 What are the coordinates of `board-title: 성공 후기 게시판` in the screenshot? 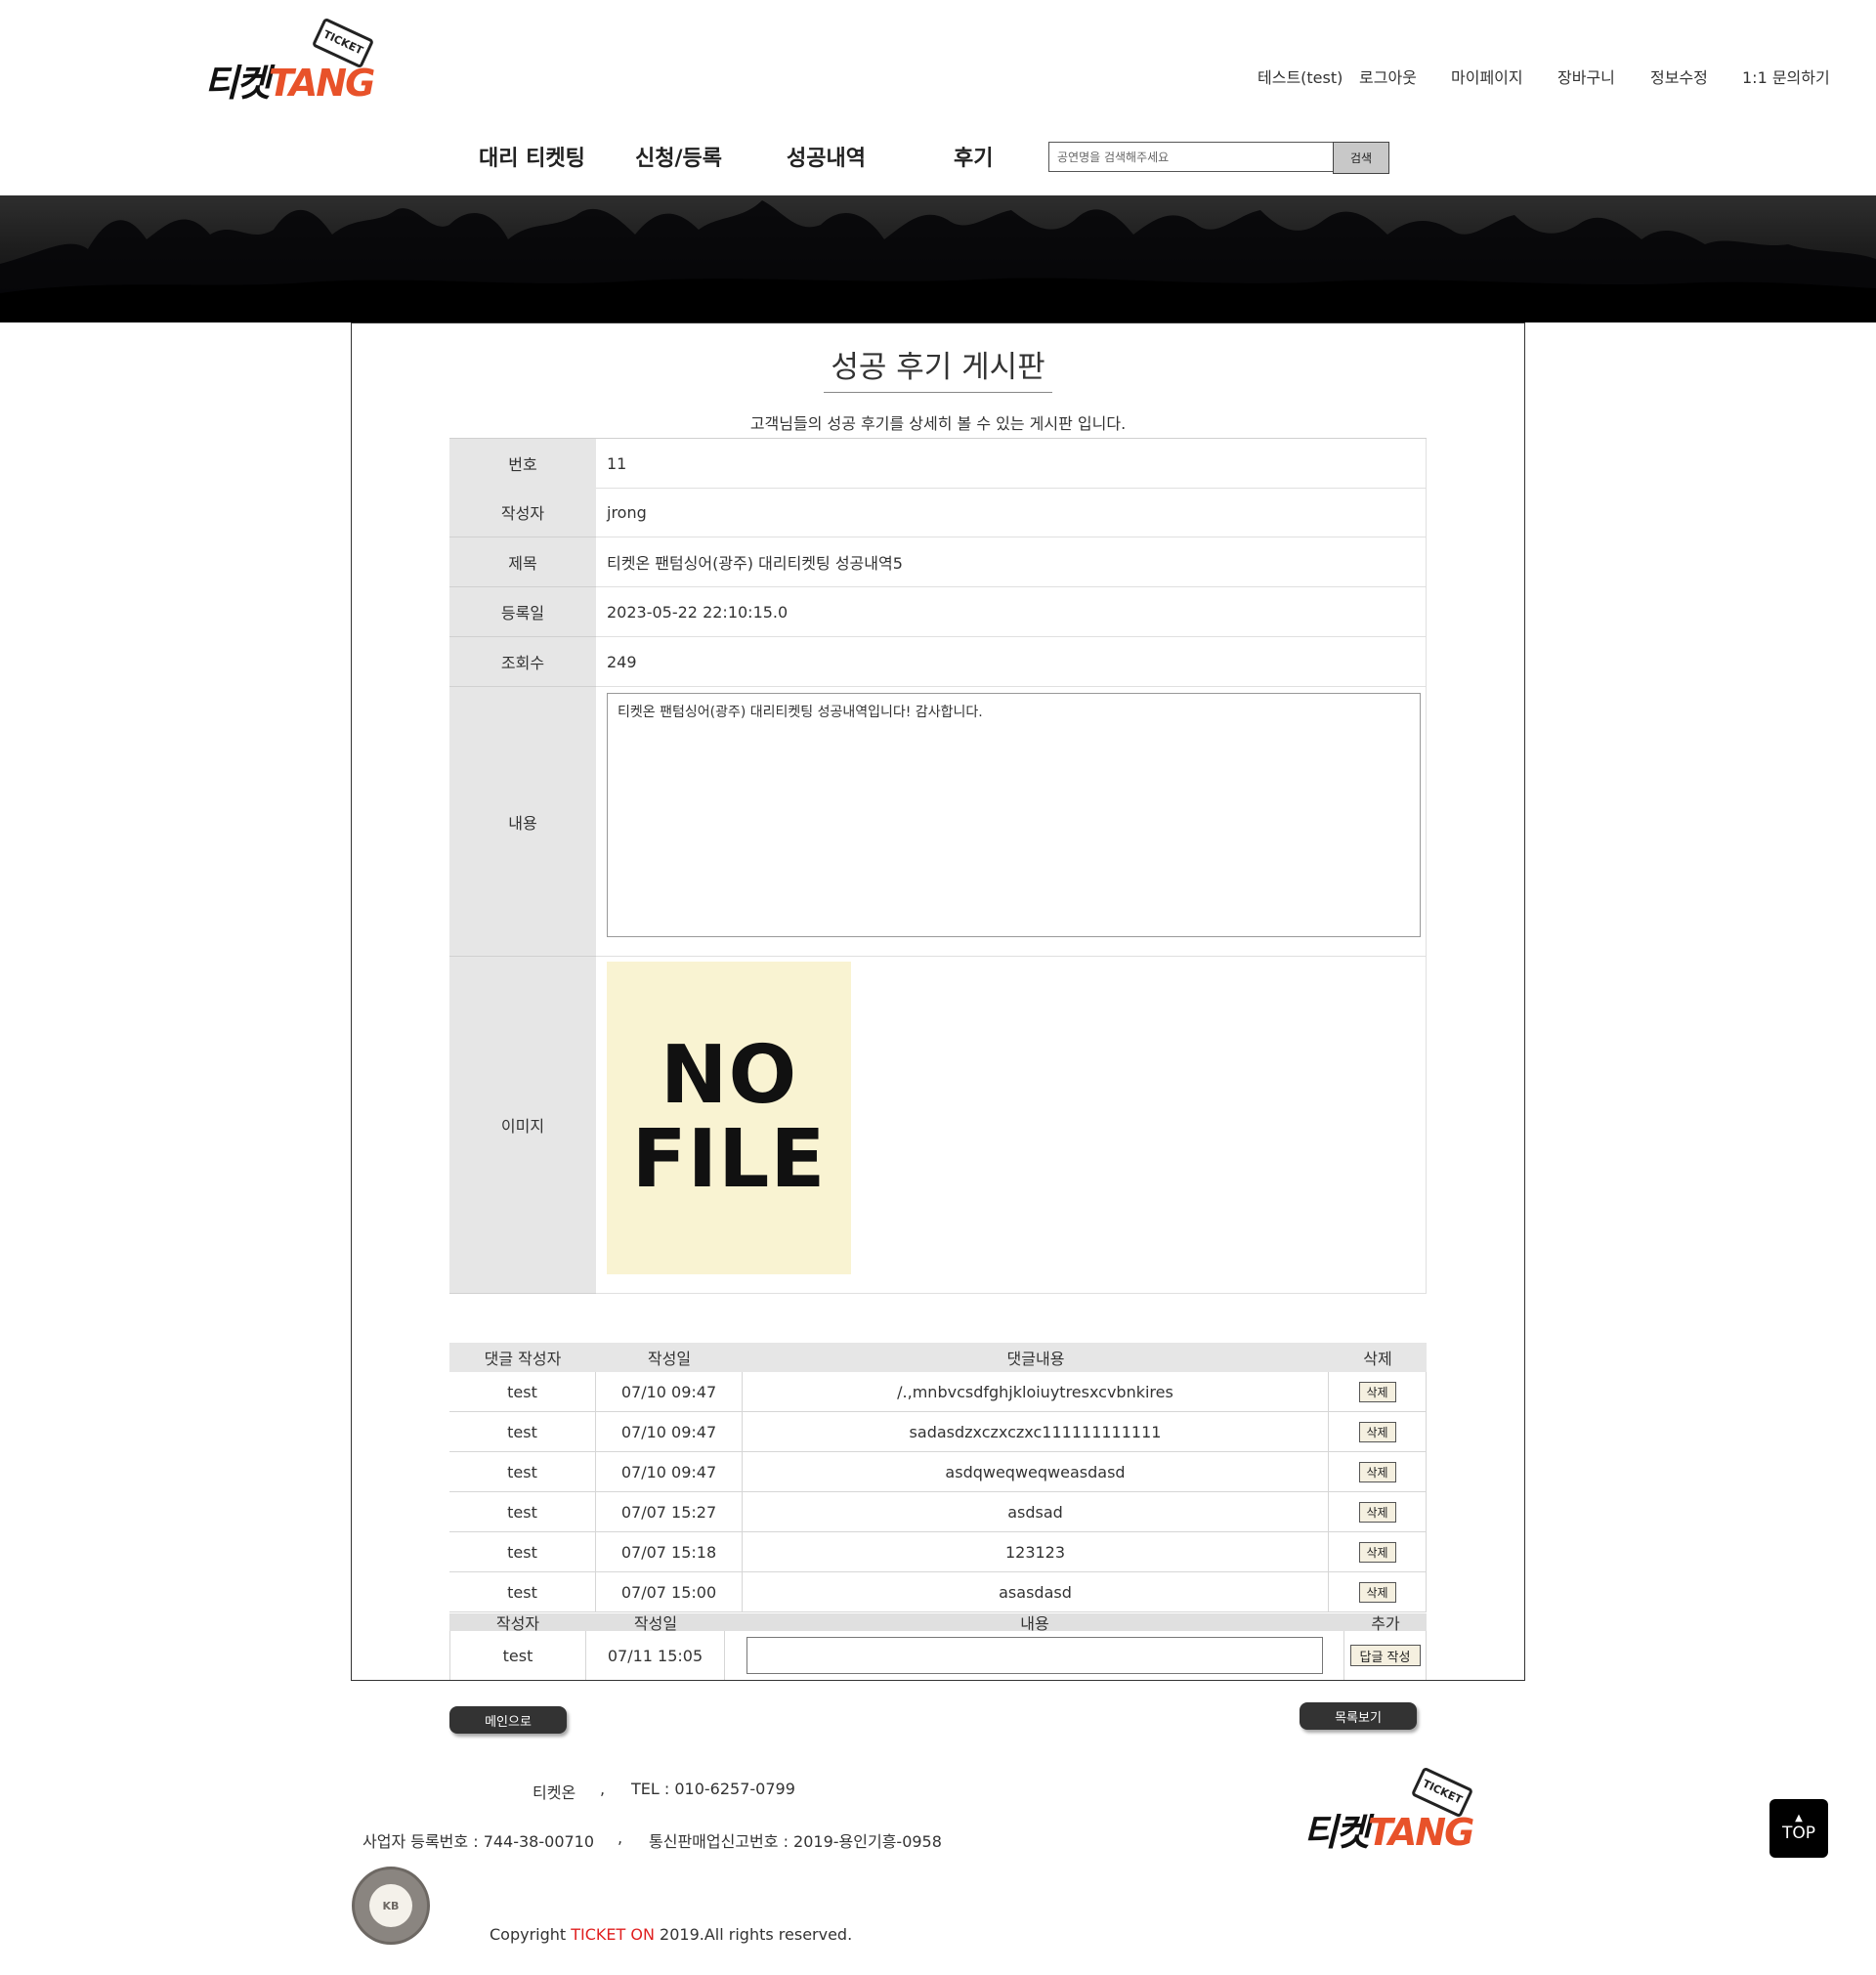 It's located at (938, 368).